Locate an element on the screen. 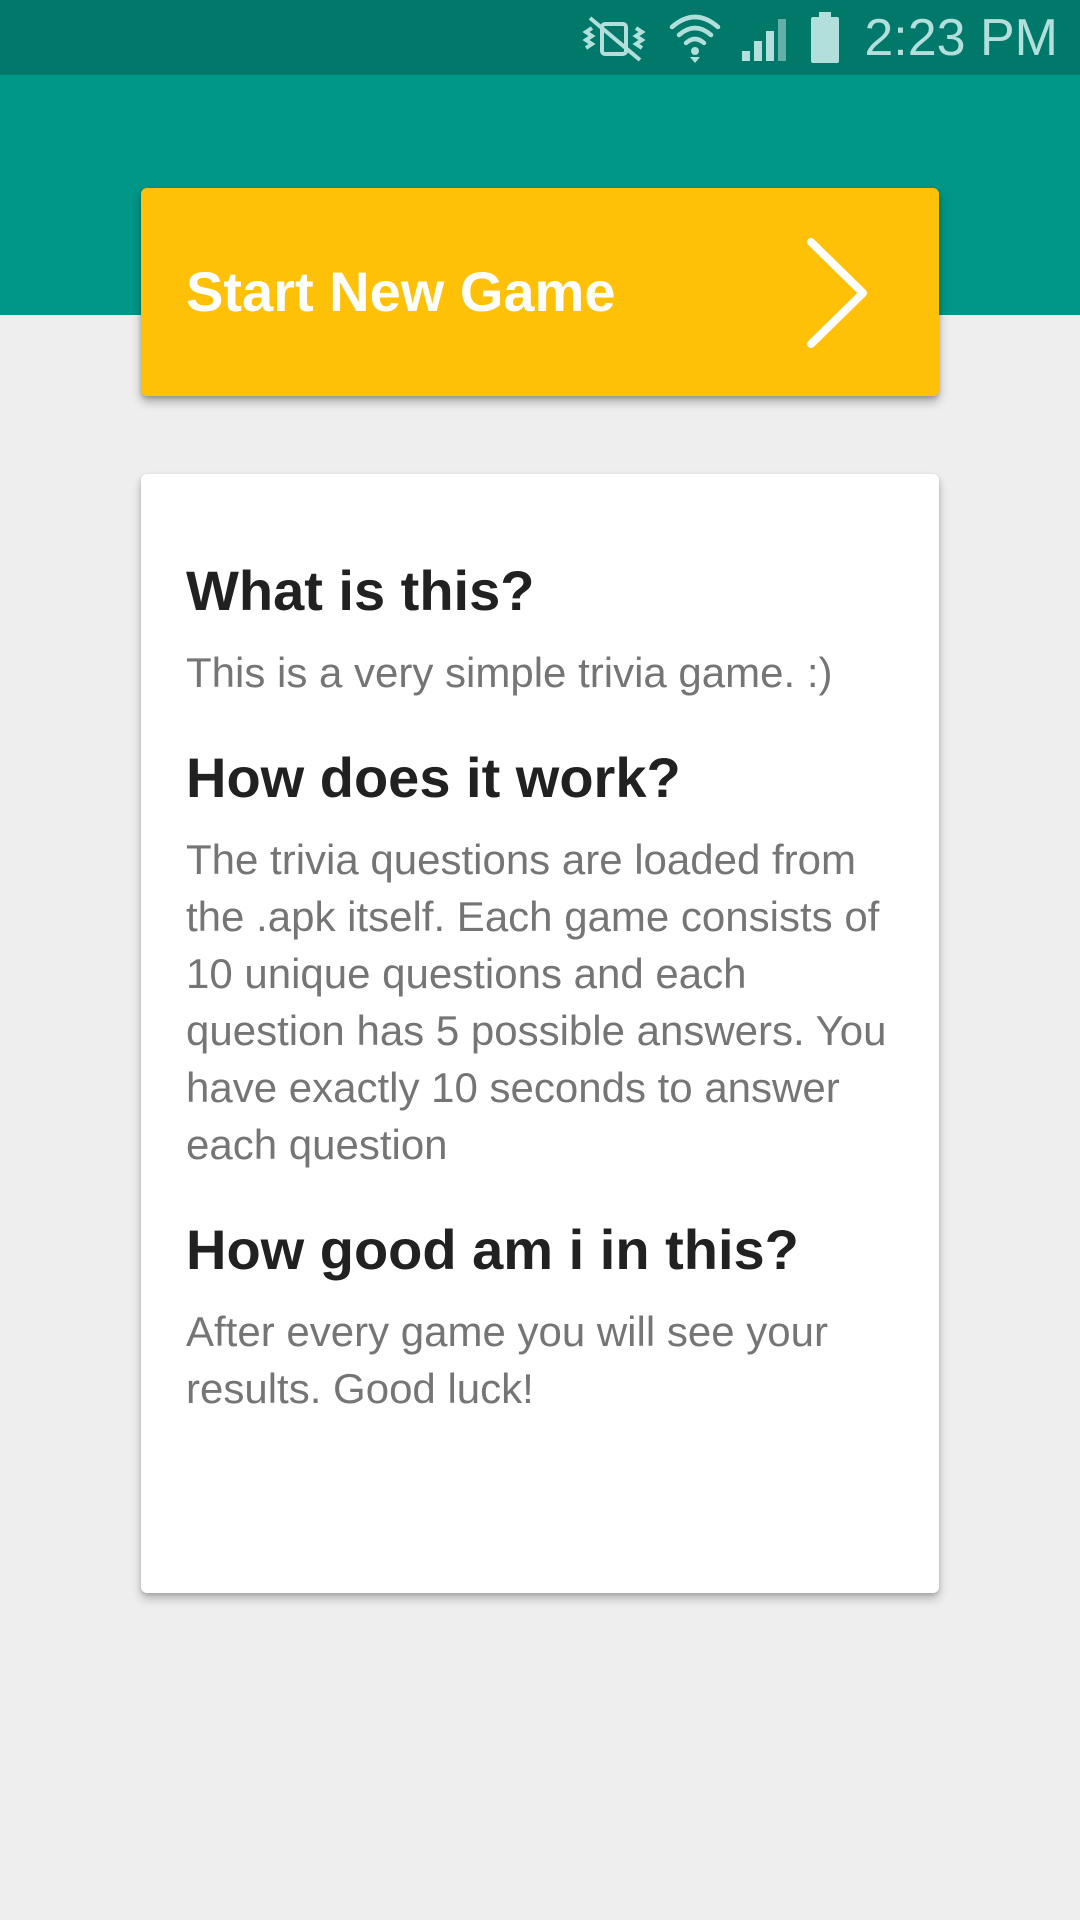  wifi-icon is located at coordinates (695, 38).